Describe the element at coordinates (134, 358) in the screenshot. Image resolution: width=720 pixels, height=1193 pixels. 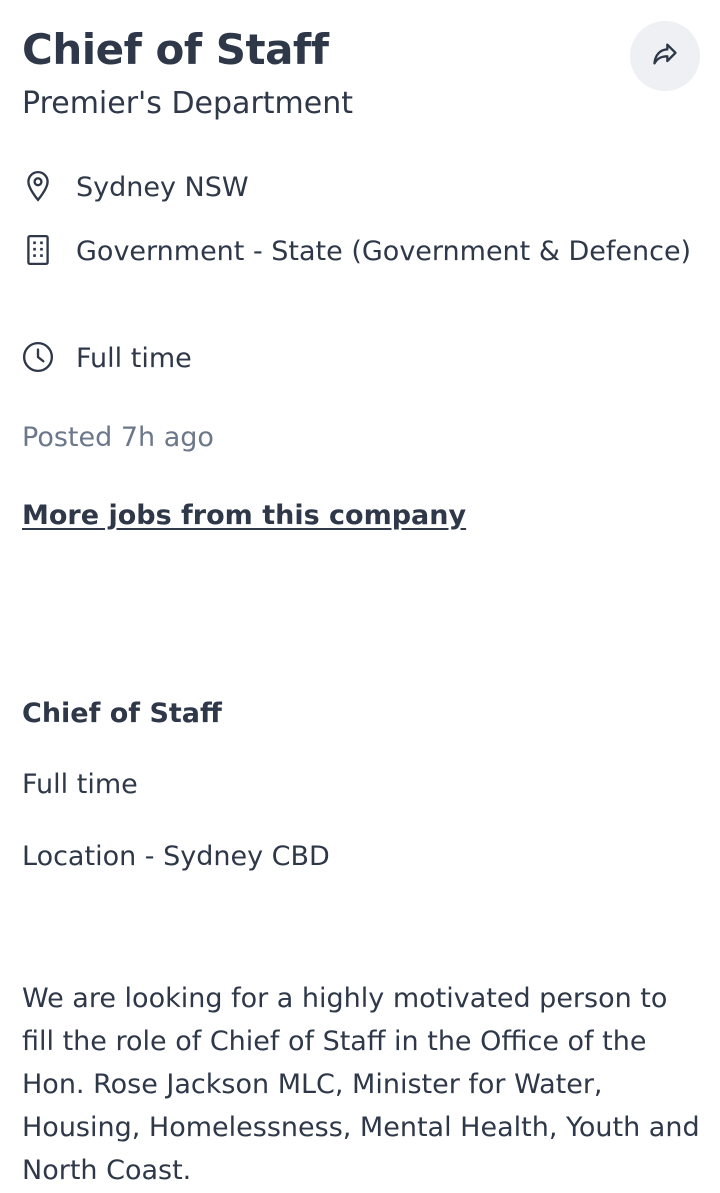
I see `work-type-text: Full time` at that location.